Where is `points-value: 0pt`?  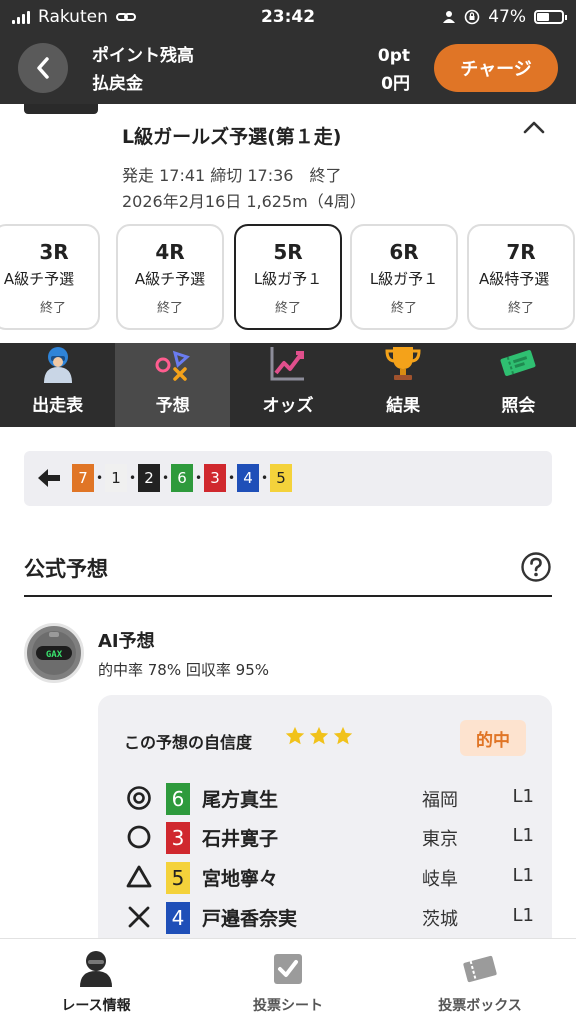
points-value: 0pt is located at coordinates (393, 56).